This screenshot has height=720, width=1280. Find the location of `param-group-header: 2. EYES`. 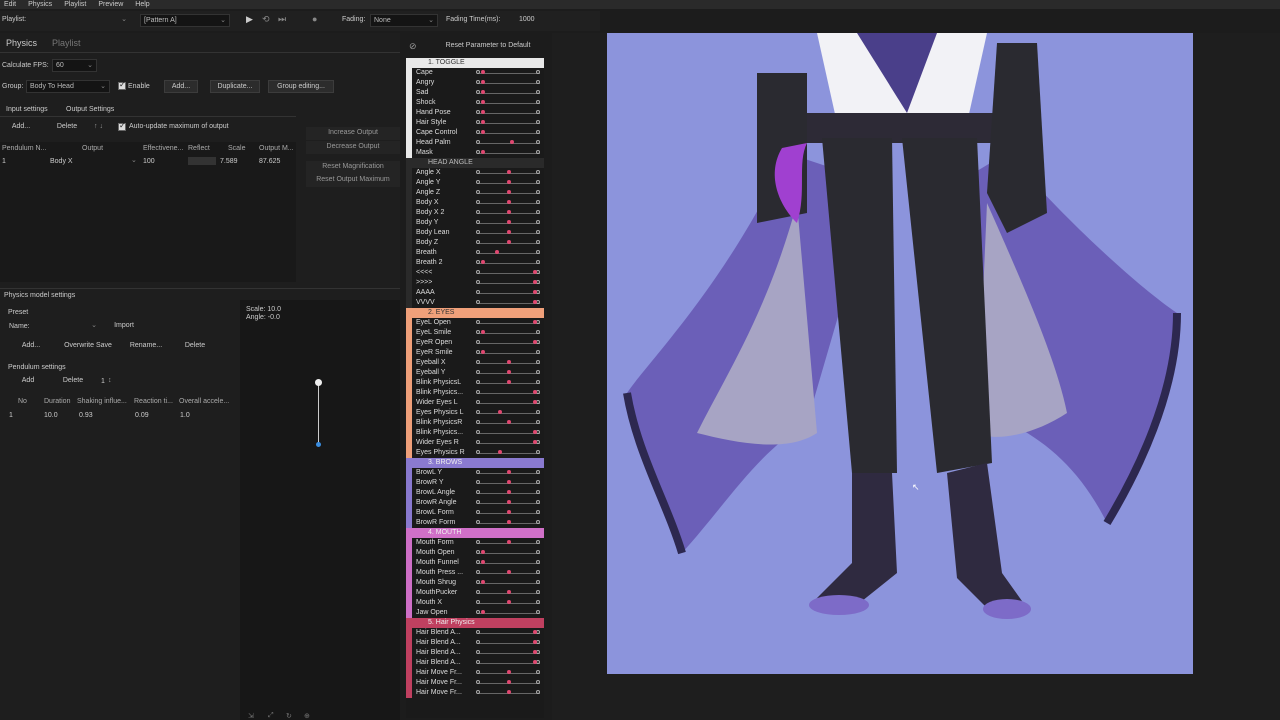

param-group-header: 2. EYES is located at coordinates (475, 313).